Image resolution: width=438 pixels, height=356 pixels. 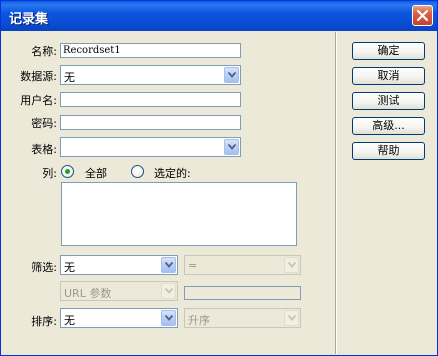 I want to click on window-title: 记录集, so click(x=29, y=19).